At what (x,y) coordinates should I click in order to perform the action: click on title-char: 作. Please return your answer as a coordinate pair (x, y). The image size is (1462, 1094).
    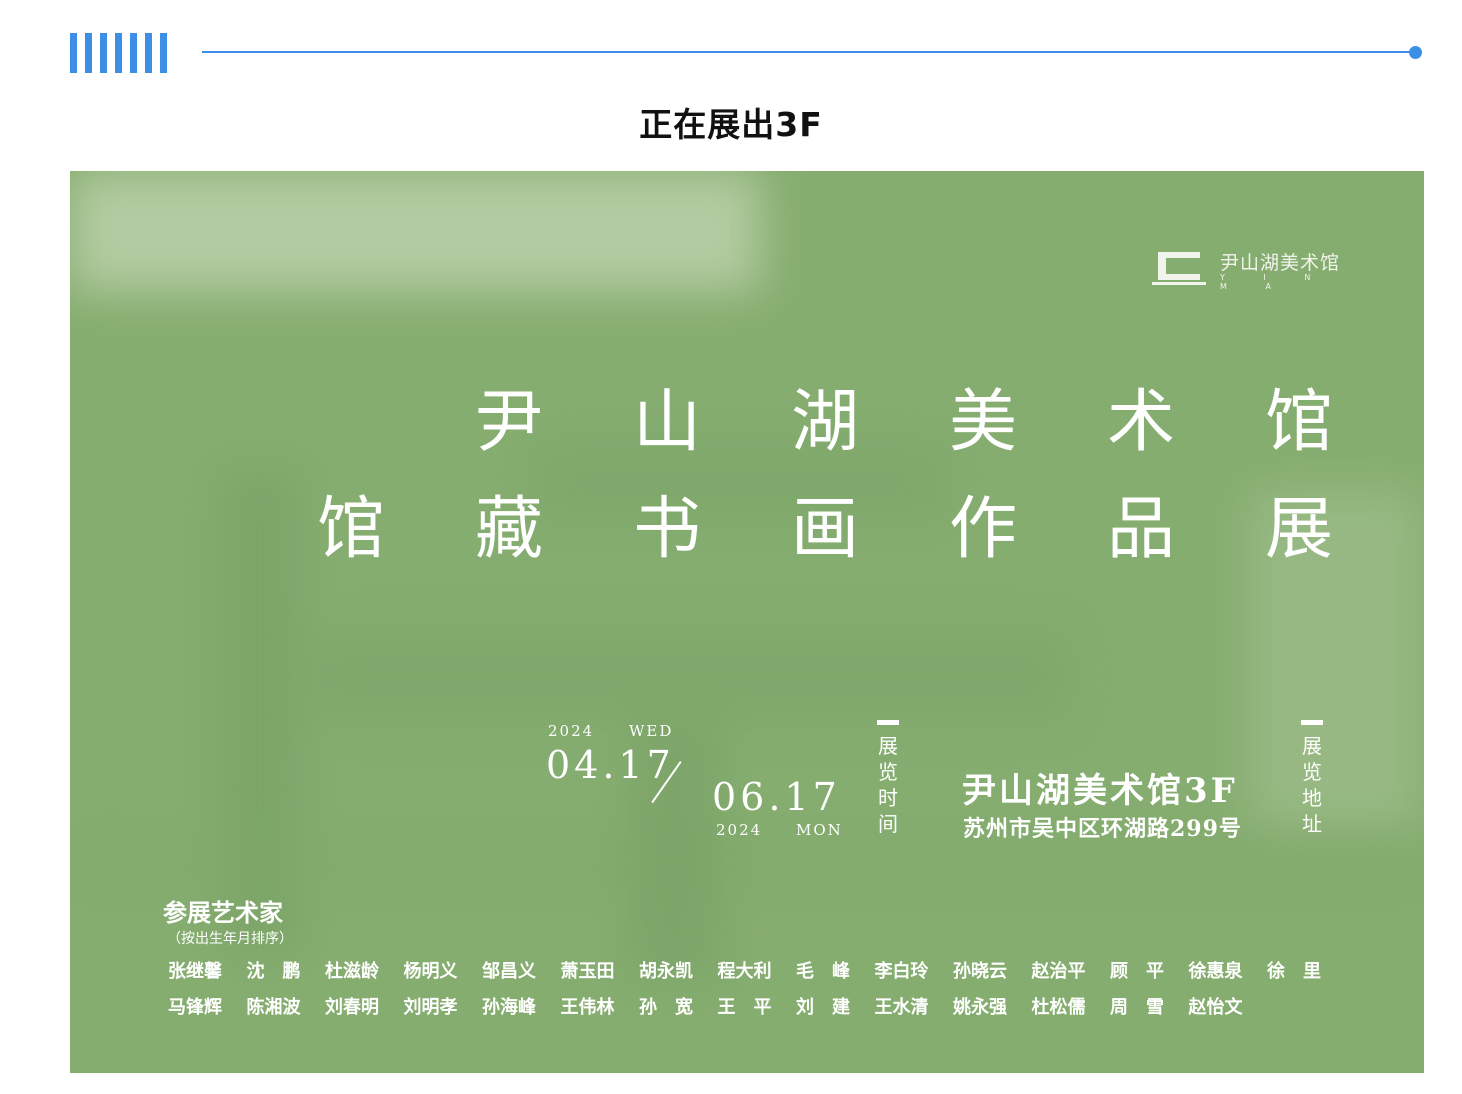
    Looking at the image, I should click on (982, 529).